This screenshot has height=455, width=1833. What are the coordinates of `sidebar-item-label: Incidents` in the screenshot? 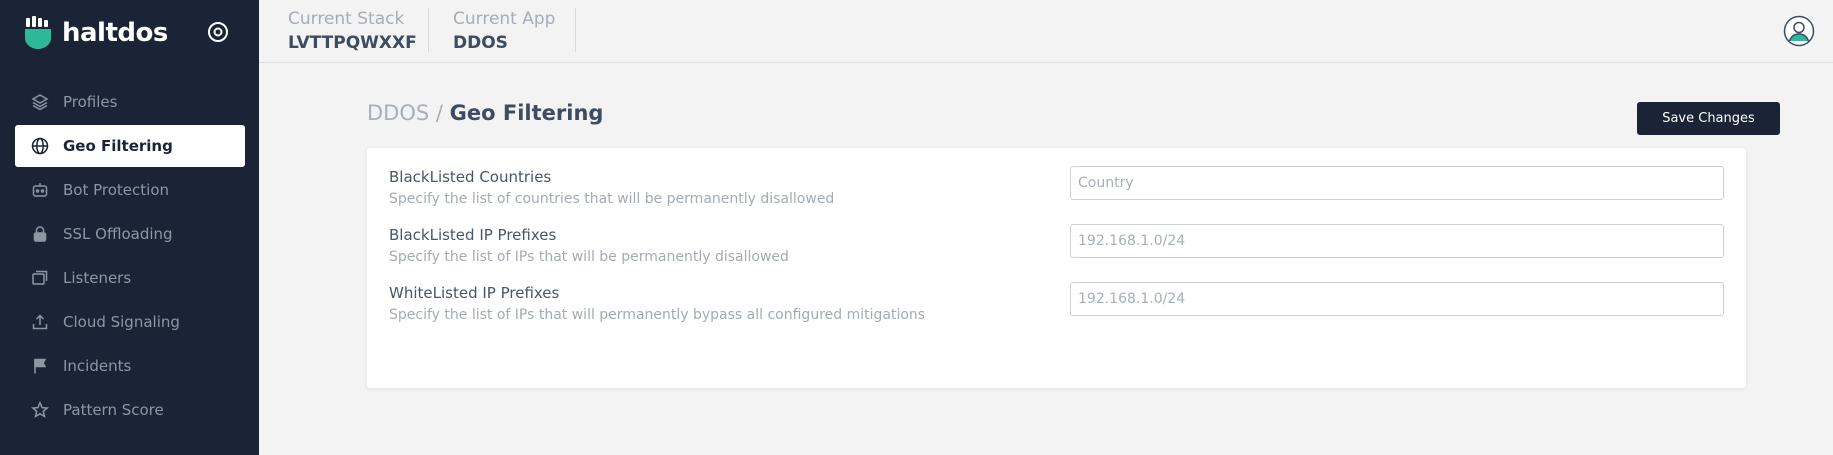 It's located at (97, 366).